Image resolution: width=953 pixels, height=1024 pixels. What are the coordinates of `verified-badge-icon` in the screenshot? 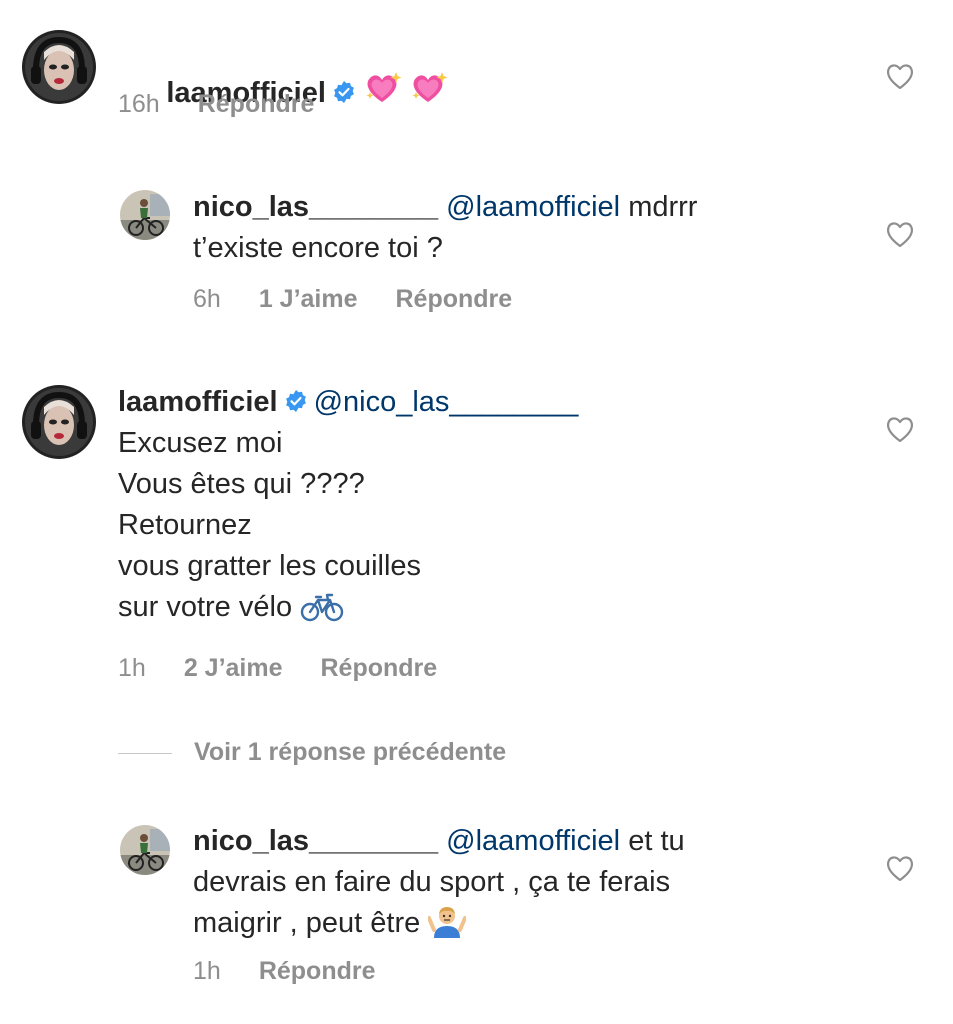 It's located at (295, 401).